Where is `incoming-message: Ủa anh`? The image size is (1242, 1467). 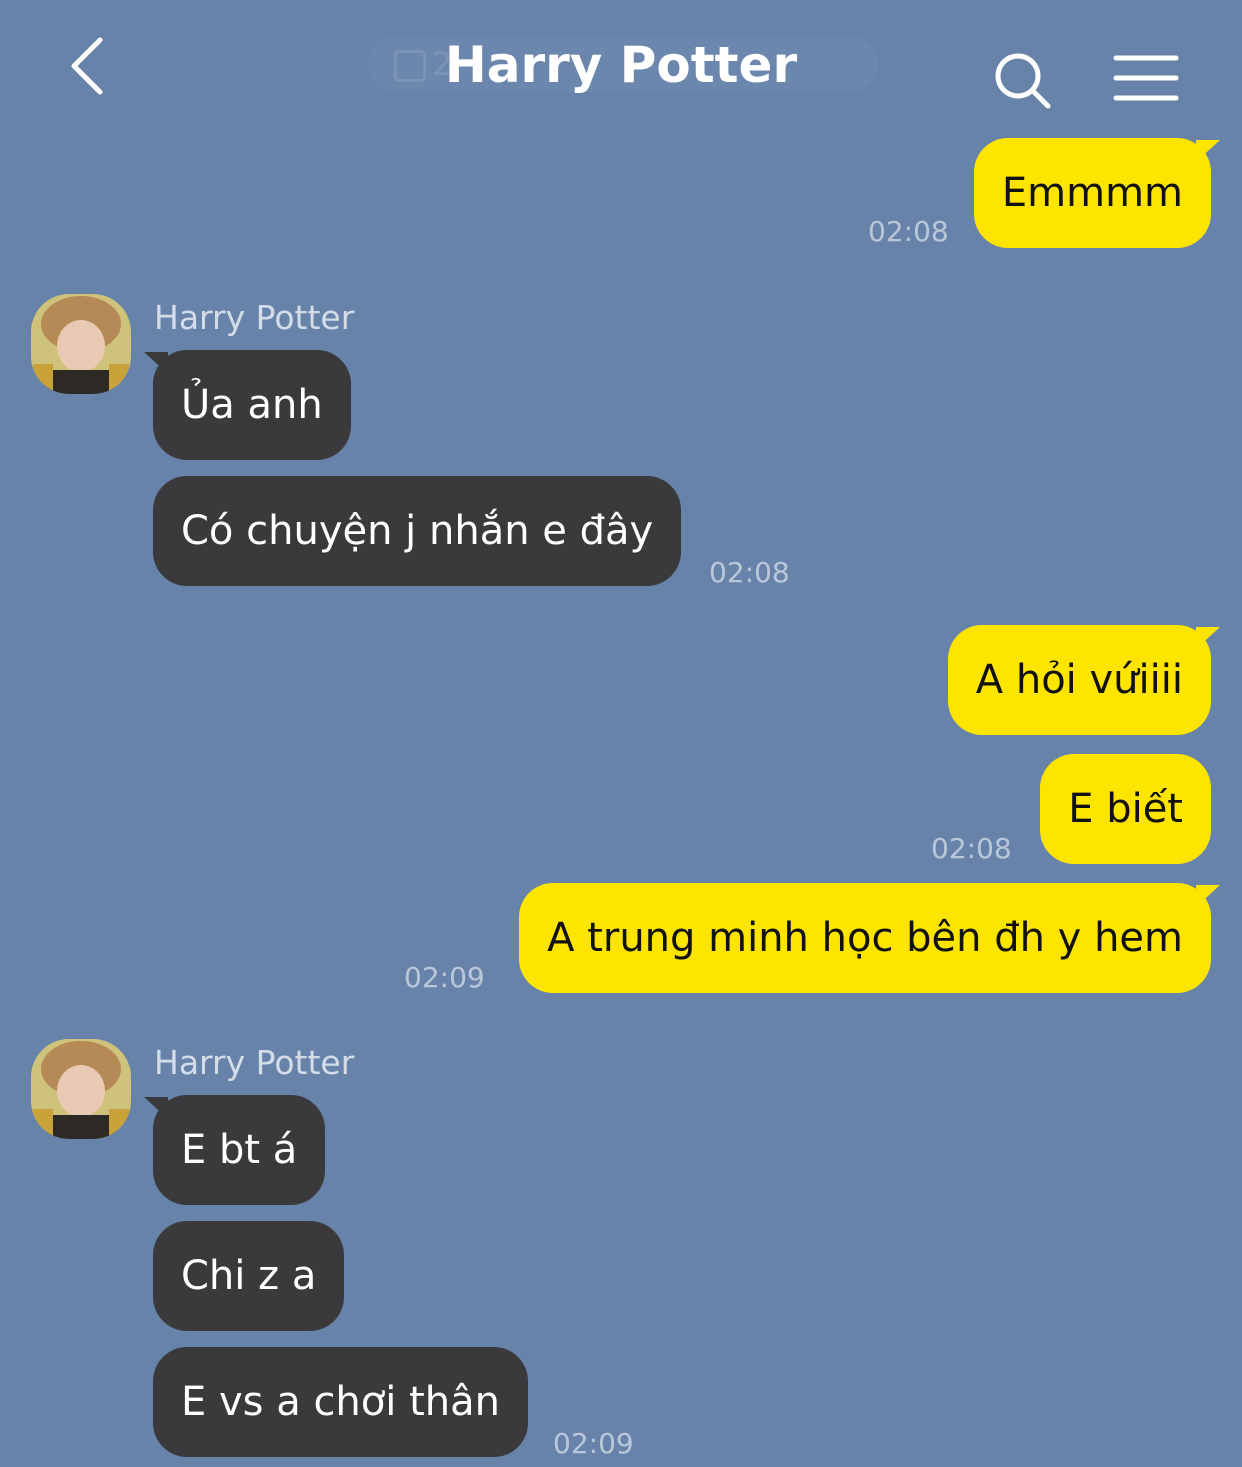 incoming-message: Ủa anh is located at coordinates (252, 405).